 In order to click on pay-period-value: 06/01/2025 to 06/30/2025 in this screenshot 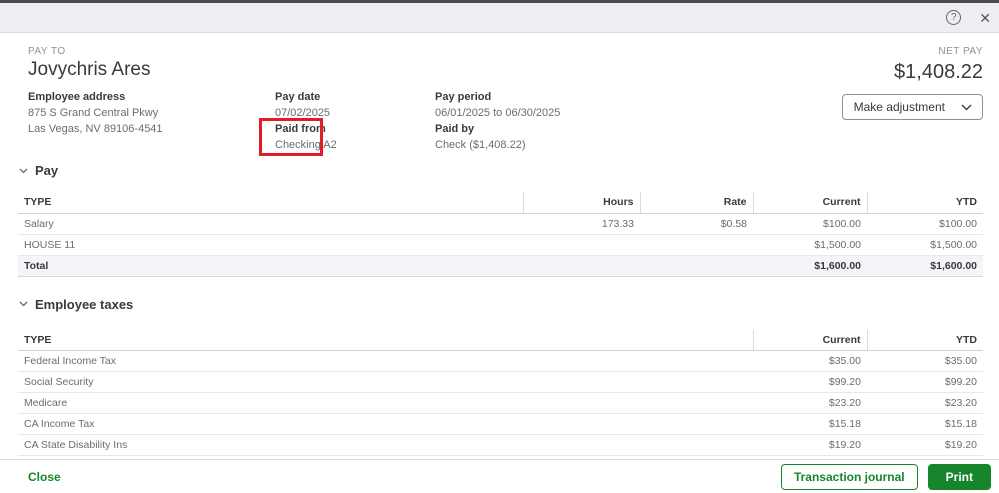, I will do `click(498, 113)`.